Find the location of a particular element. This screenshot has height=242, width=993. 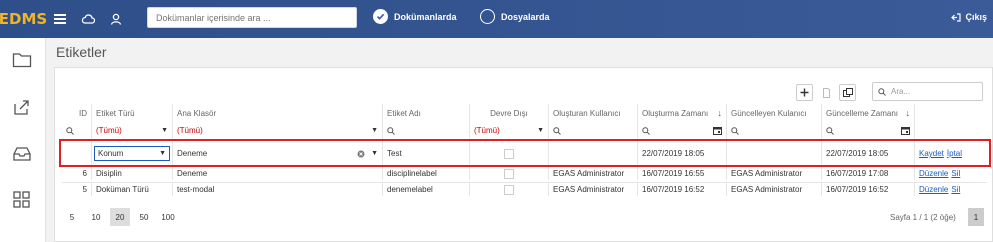

page-size-option: 5 is located at coordinates (72, 217).